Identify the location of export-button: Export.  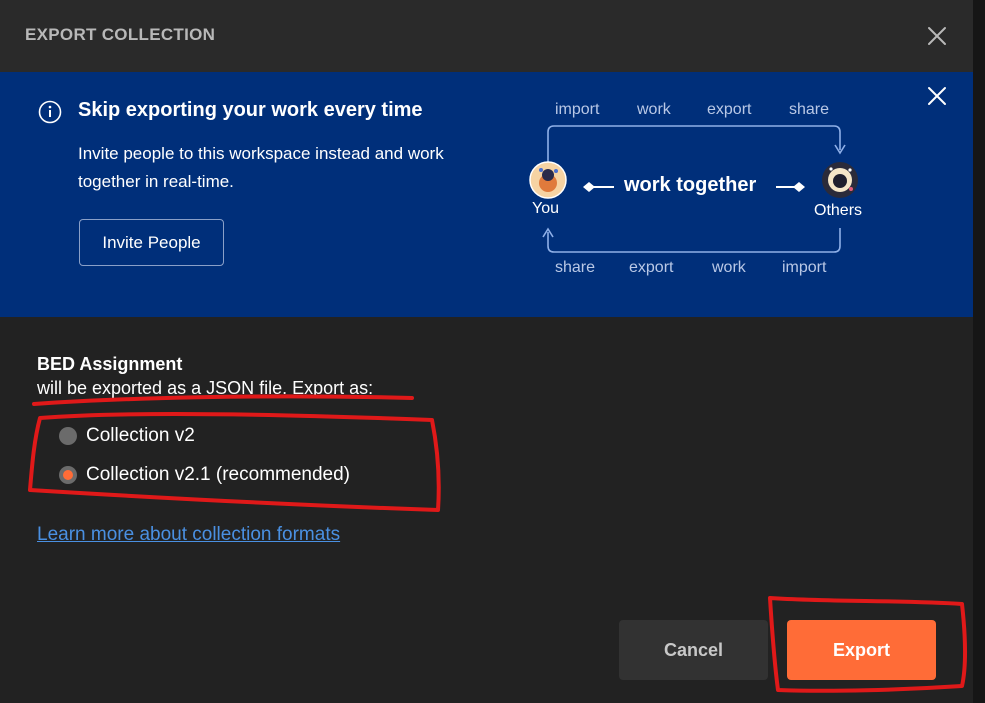
(861, 650).